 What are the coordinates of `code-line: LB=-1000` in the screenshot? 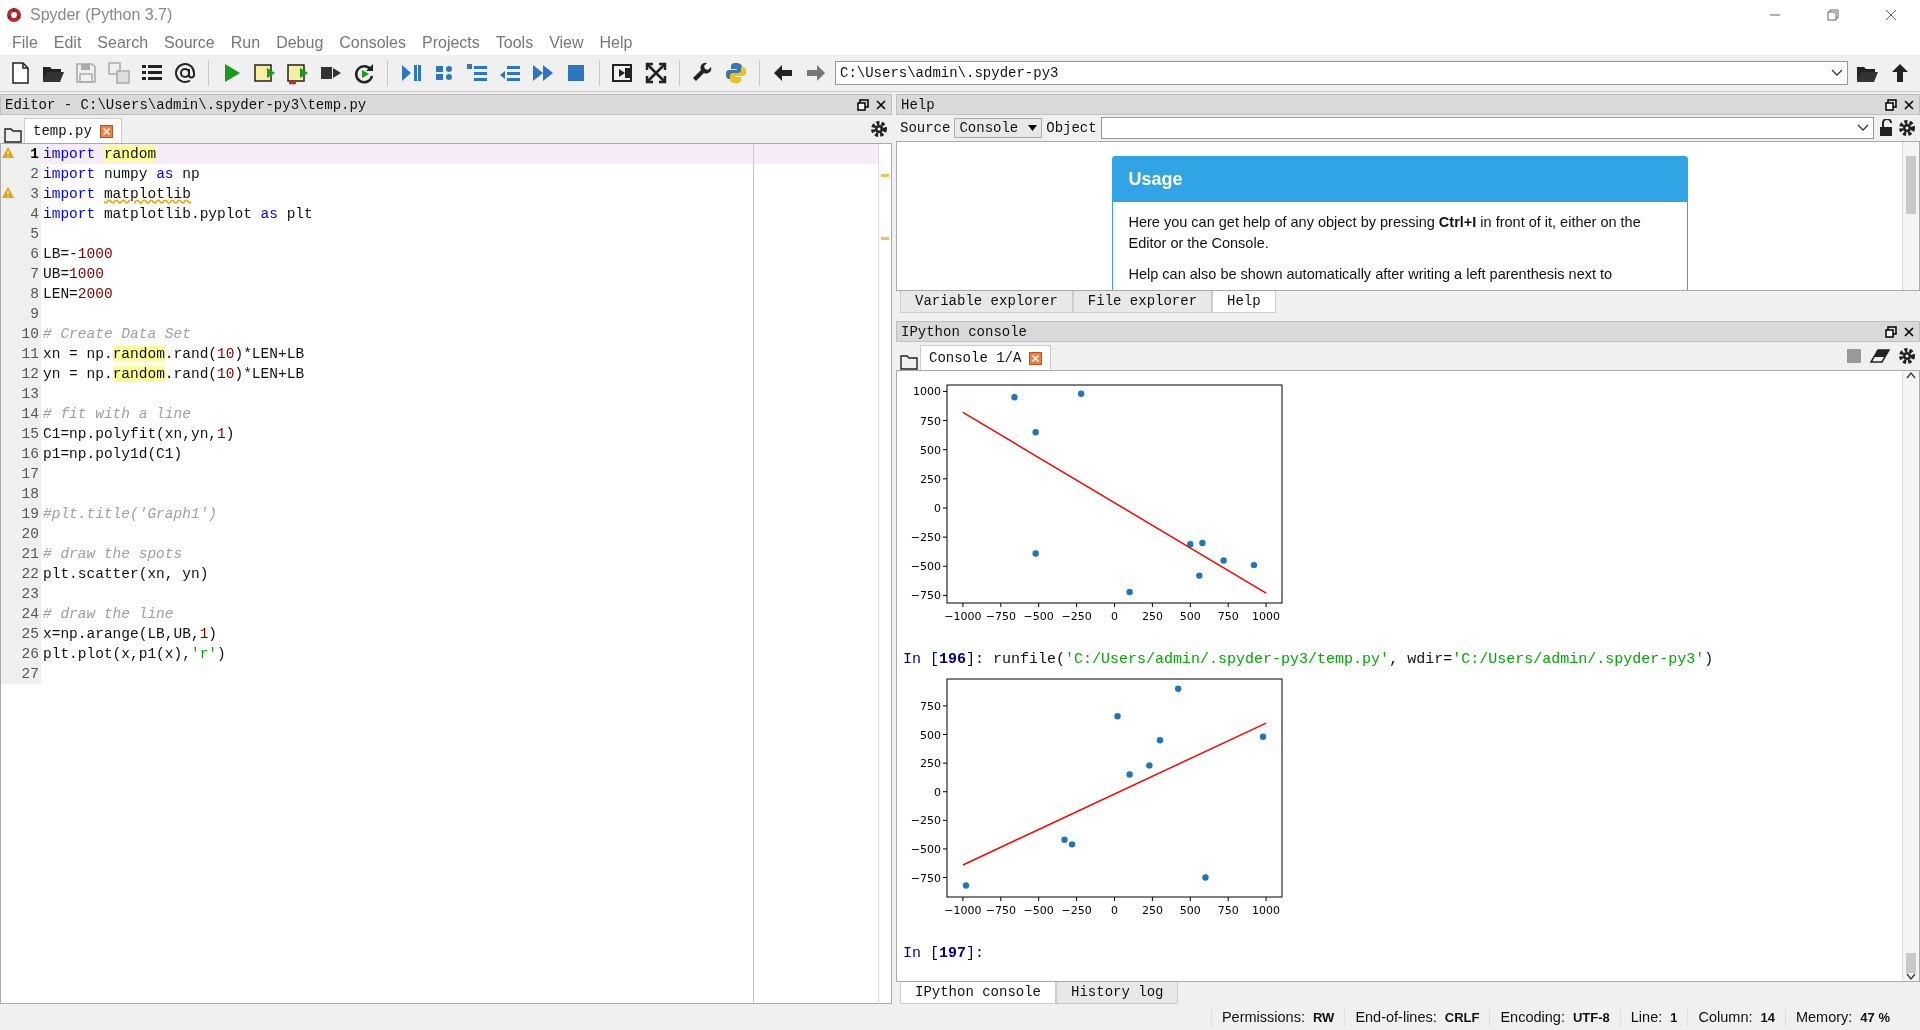 It's located at (77, 254).